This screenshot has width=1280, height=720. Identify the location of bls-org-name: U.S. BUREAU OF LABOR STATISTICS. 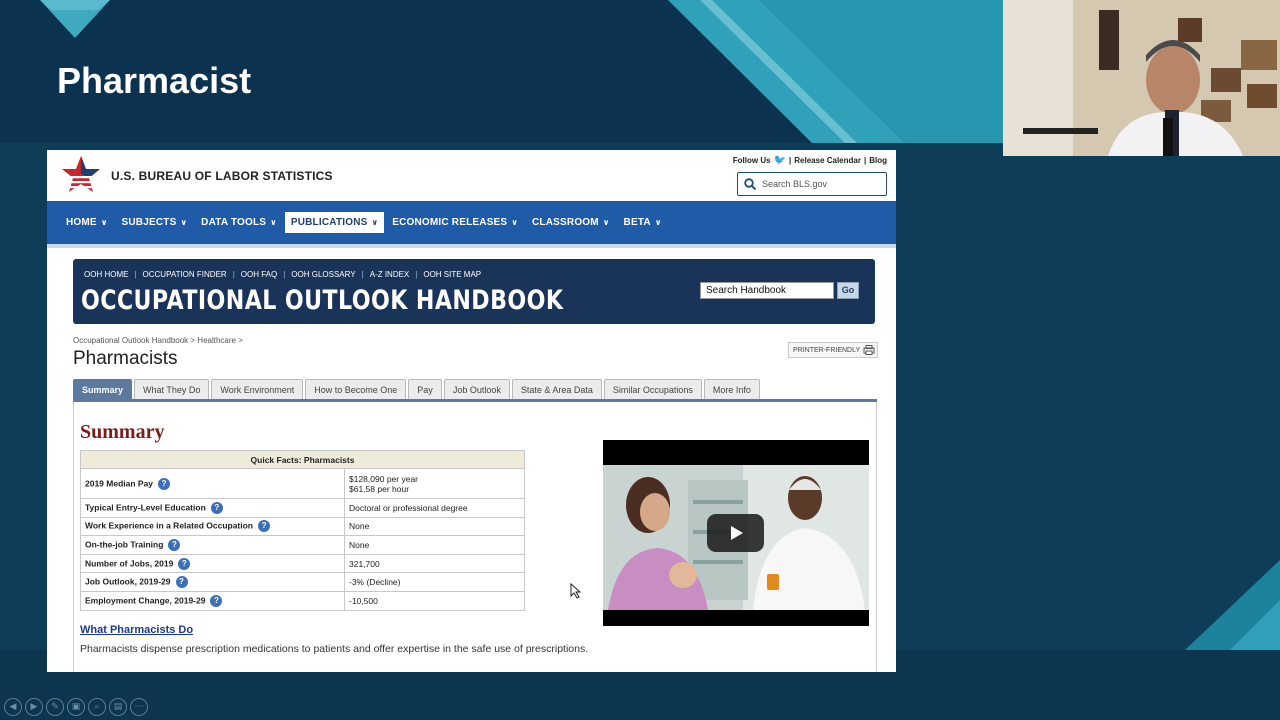
(222, 176).